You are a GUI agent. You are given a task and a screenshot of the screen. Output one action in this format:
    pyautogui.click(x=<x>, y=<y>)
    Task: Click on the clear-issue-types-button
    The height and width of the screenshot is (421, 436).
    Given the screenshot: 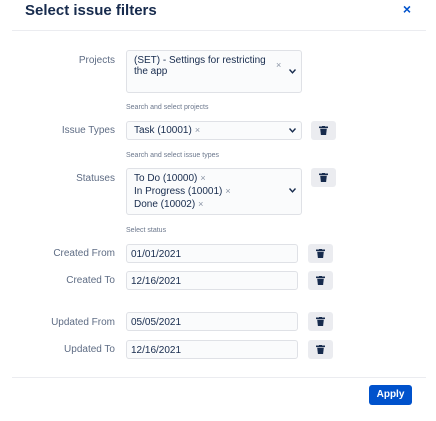 What is the action you would take?
    pyautogui.click(x=323, y=130)
    